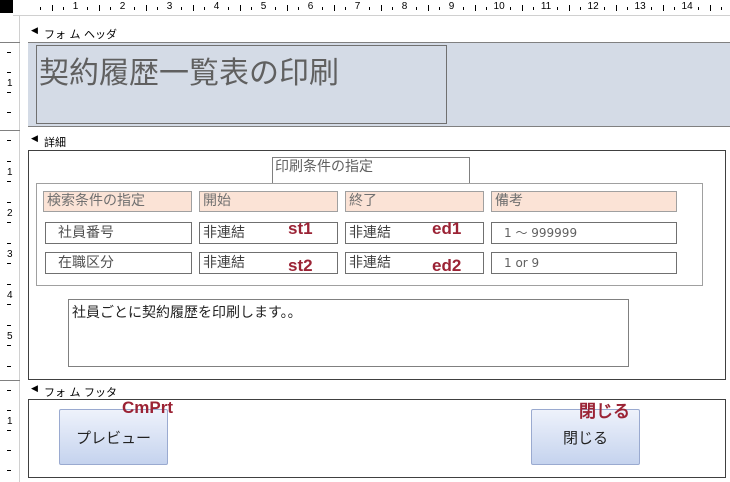 The image size is (730, 482). Describe the element at coordinates (268, 233) in the screenshot. I see `start-field-1: 非連結` at that location.